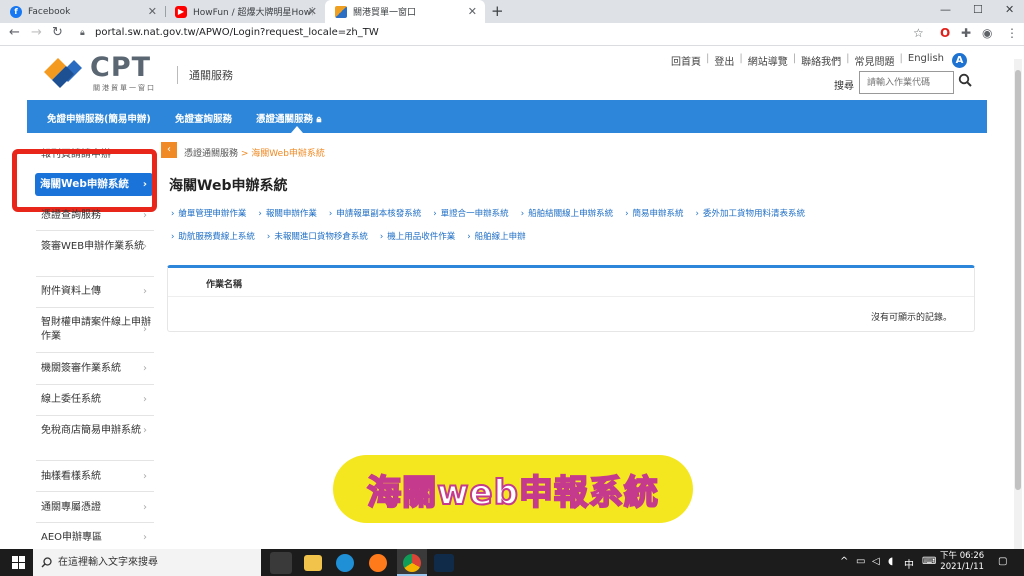 Image resolution: width=1024 pixels, height=576 pixels. What do you see at coordinates (1009, 9) in the screenshot?
I see `close-window-button: ✕` at bounding box center [1009, 9].